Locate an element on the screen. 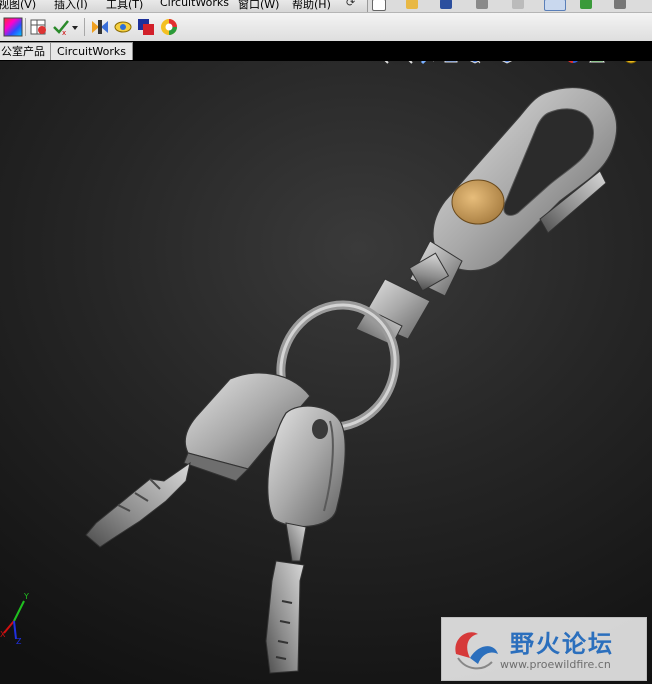  save-icon is located at coordinates (446, 4).